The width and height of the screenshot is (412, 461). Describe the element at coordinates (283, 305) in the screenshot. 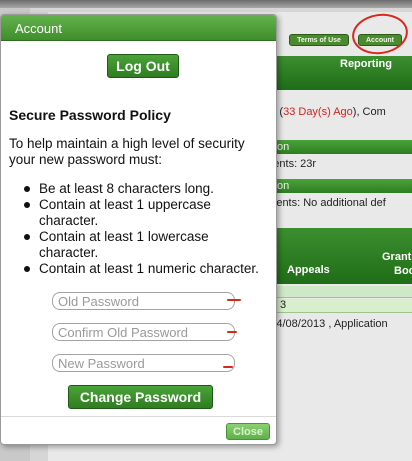

I see `row-number: 3` at that location.